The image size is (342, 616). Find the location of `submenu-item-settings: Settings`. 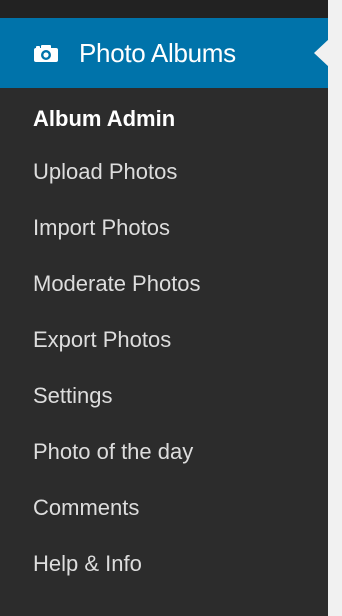

submenu-item-settings: Settings is located at coordinates (164, 396).